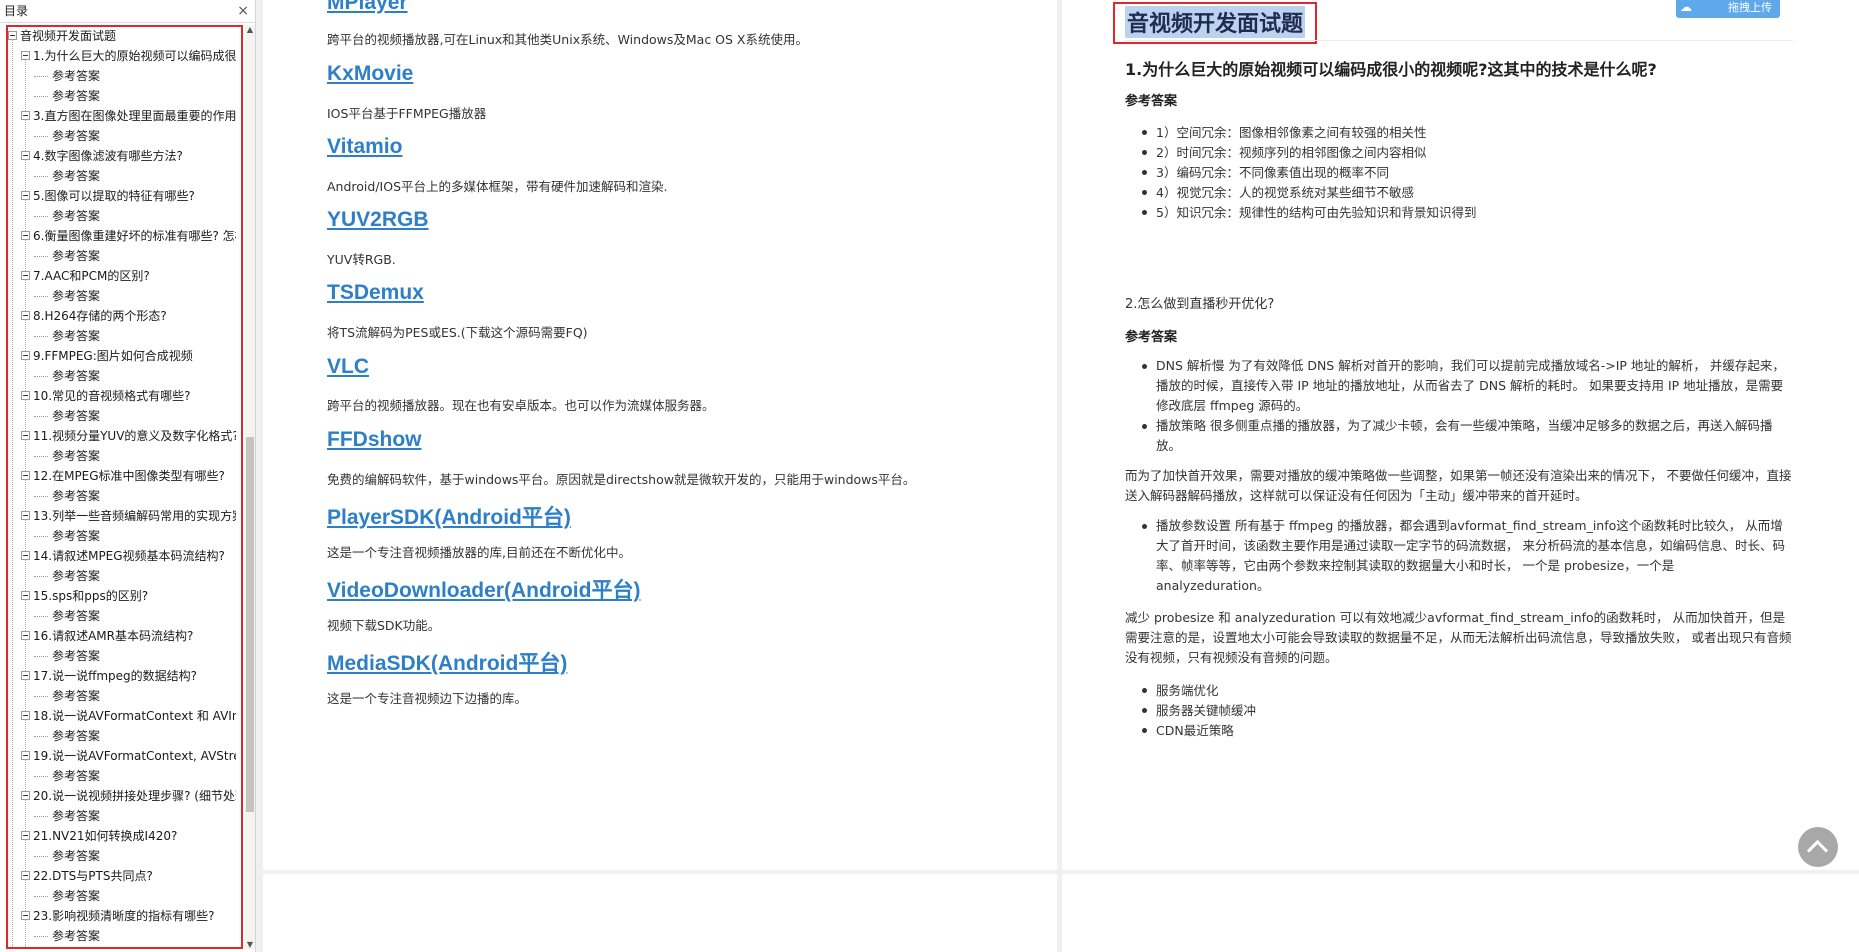 The height and width of the screenshot is (952, 1859). I want to click on toc-item: 14.请叙述MPEG视频基本码流结构?, so click(128, 556).